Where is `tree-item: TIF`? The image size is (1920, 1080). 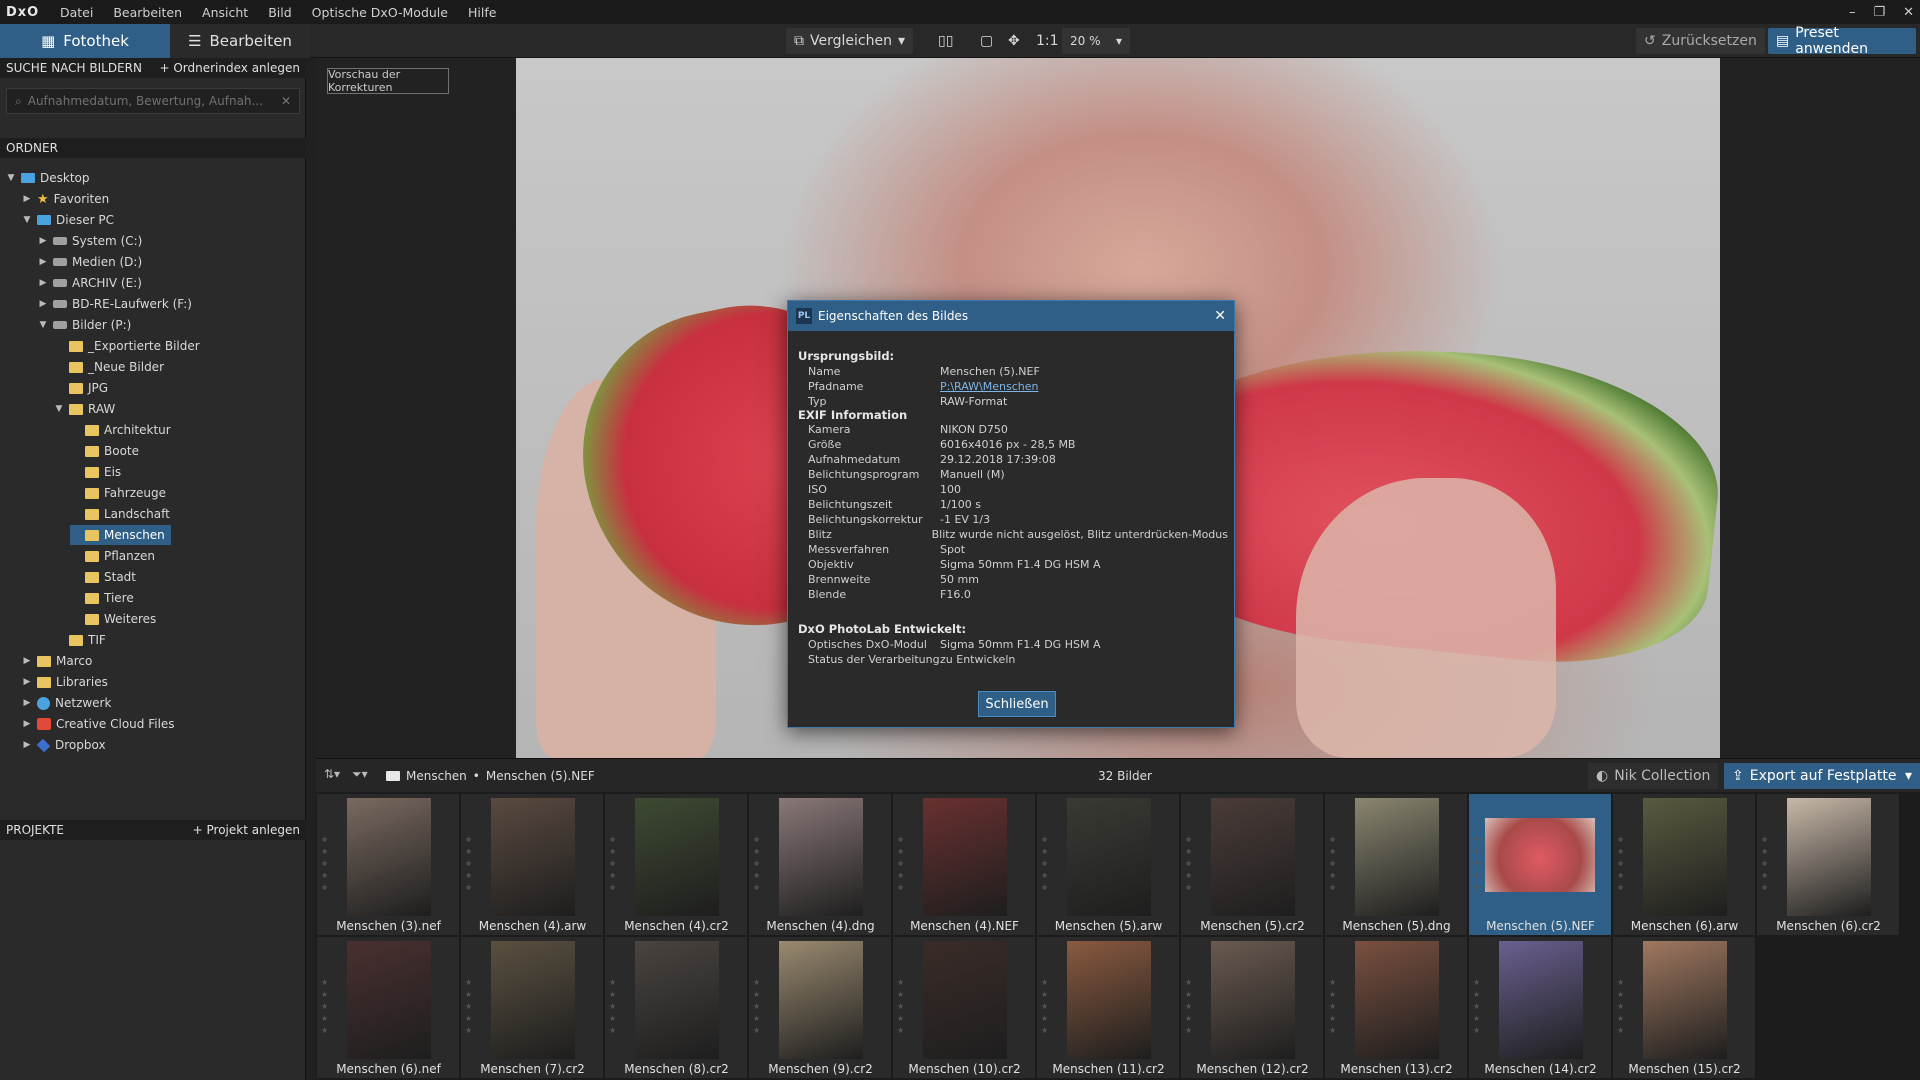
tree-item: TIF is located at coordinates (80, 640).